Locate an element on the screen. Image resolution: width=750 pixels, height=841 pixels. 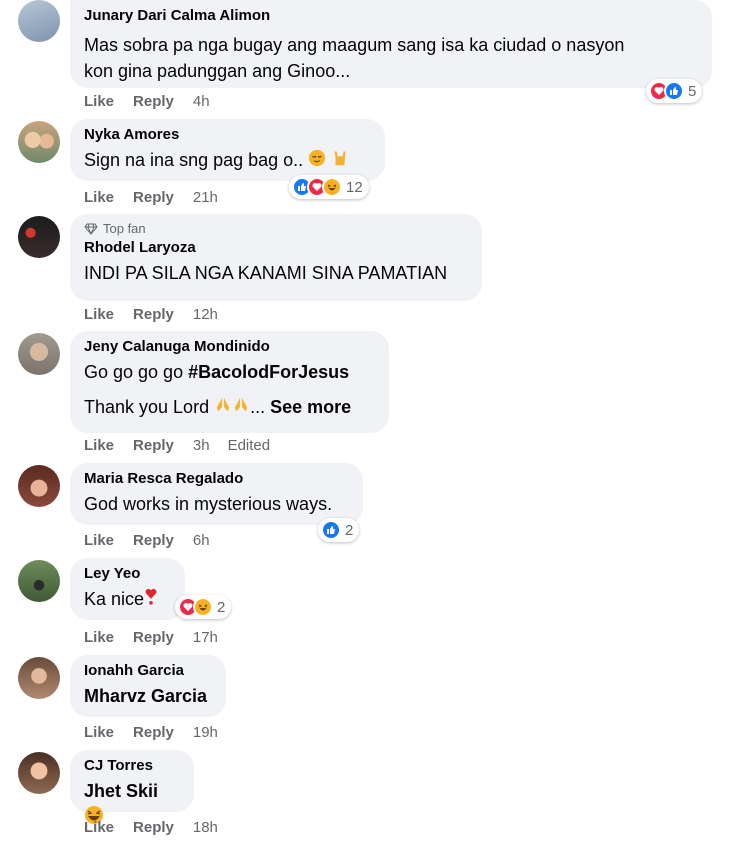
comment-actions: Like Reply 19h is located at coordinates (160, 732).